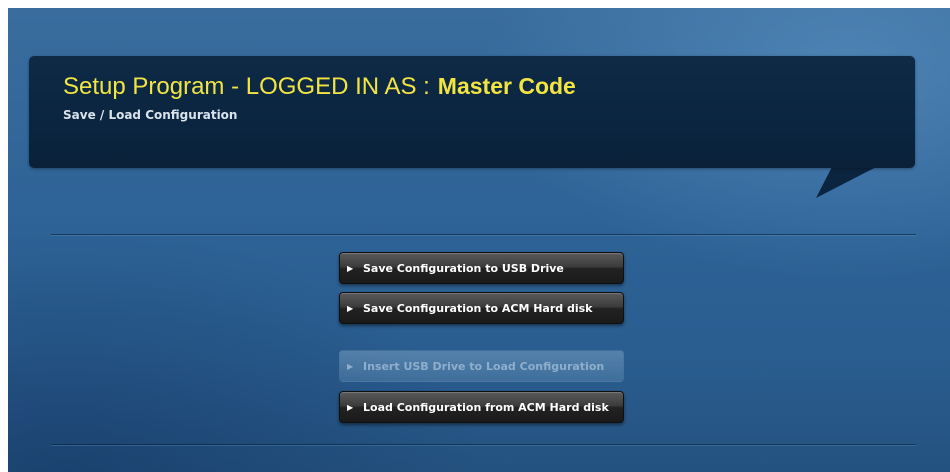 Image resolution: width=950 pixels, height=472 pixels. I want to click on button-label: Save Configuration to ACM Hard disk, so click(478, 308).